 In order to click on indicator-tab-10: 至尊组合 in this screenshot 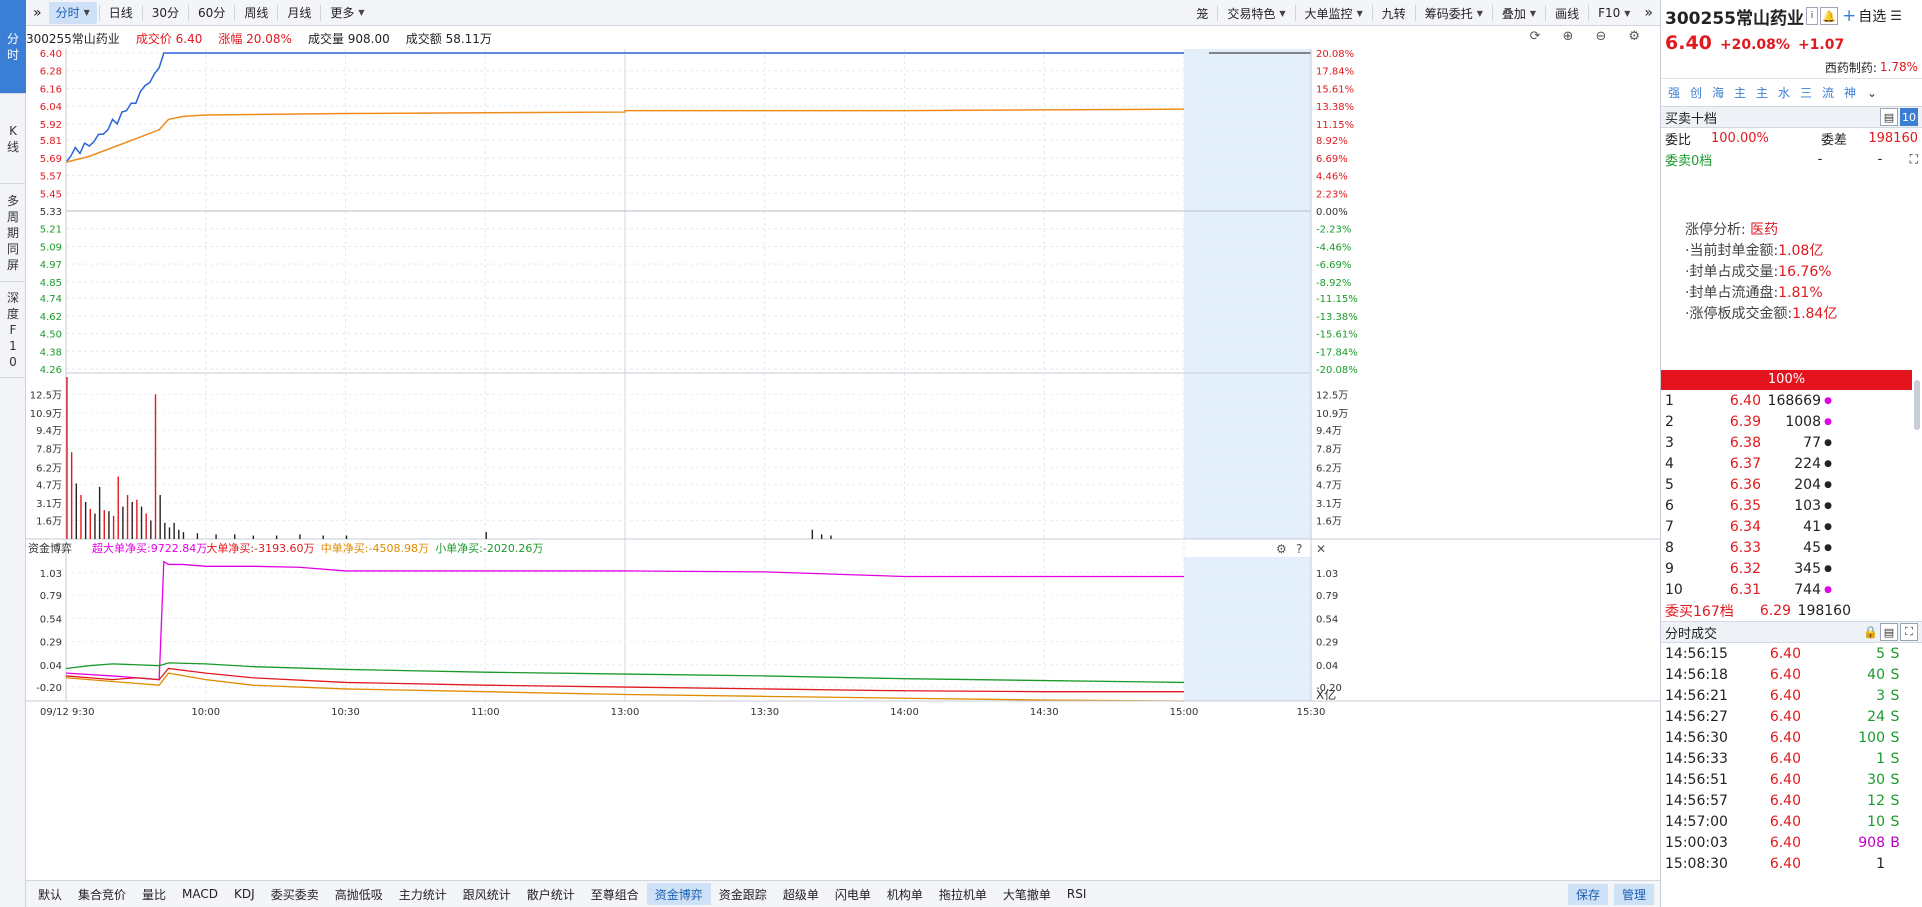, I will do `click(615, 894)`.